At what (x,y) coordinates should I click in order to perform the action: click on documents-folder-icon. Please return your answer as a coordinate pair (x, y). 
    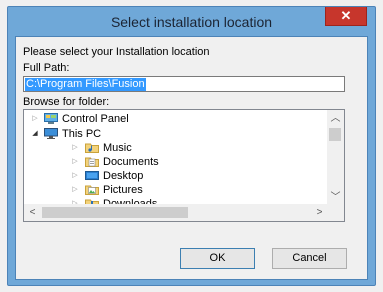
    Looking at the image, I should click on (92, 162).